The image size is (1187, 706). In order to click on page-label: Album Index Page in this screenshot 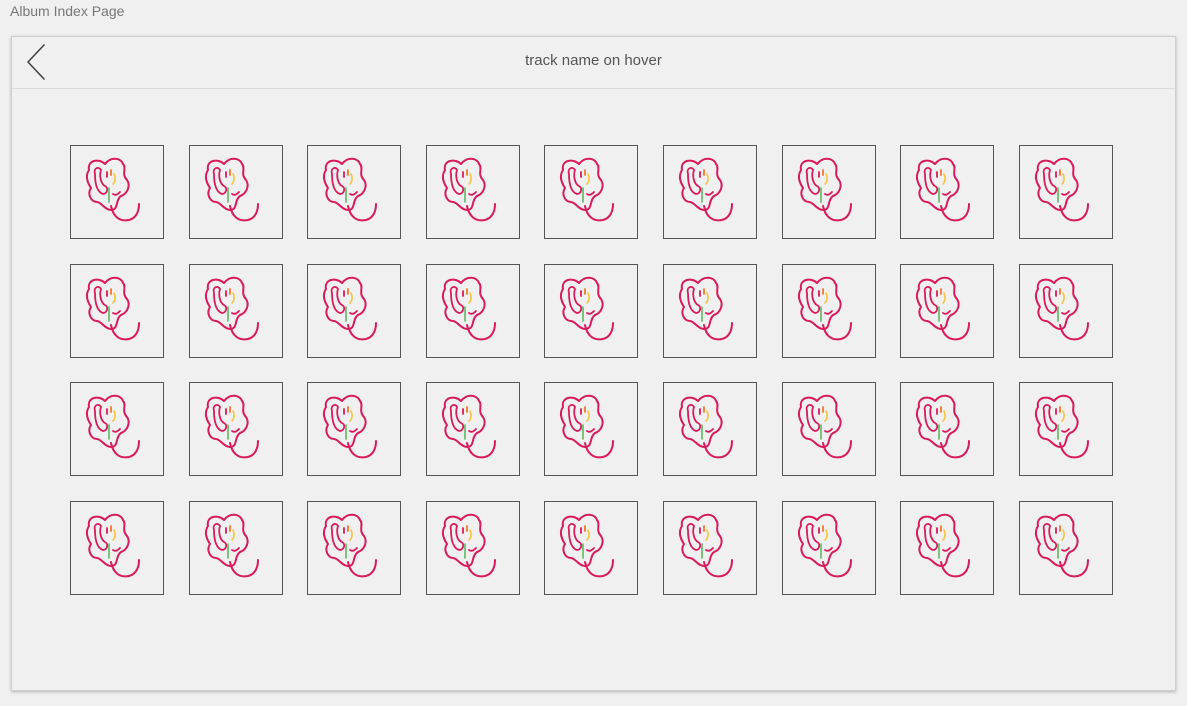, I will do `click(67, 11)`.